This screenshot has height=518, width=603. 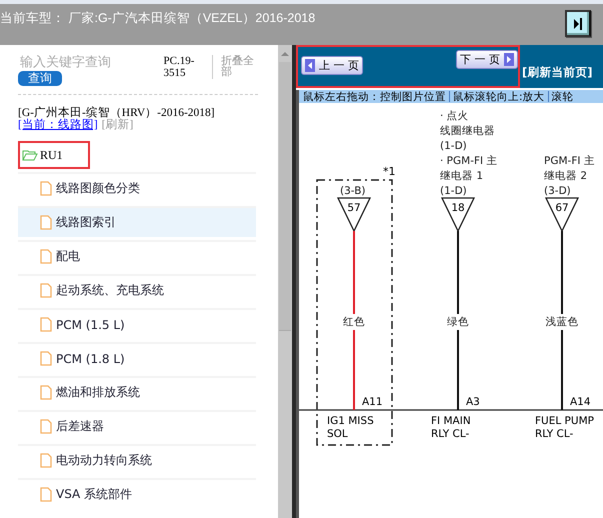 What do you see at coordinates (117, 113) in the screenshot?
I see `model-label: [G-广州本田-缤智（HRV）-2016-2018]` at bounding box center [117, 113].